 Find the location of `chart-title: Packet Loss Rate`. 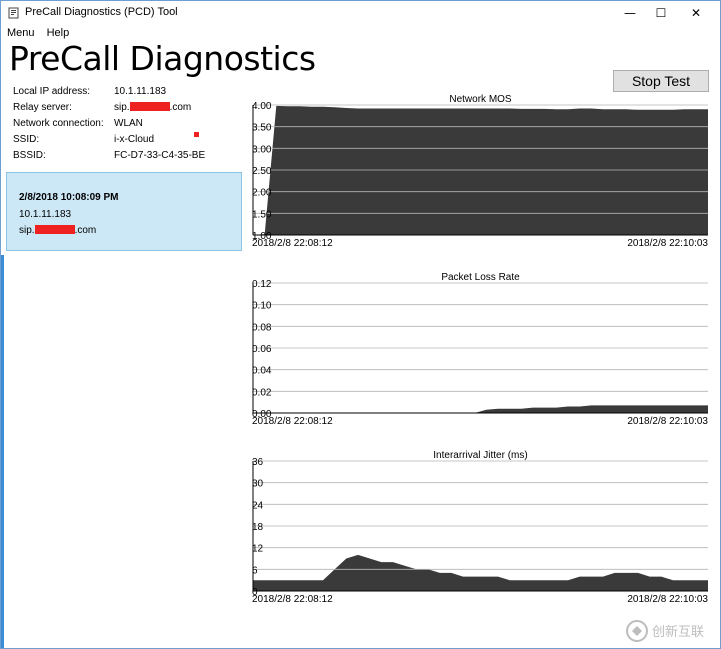

chart-title: Packet Loss Rate is located at coordinates (480, 277).